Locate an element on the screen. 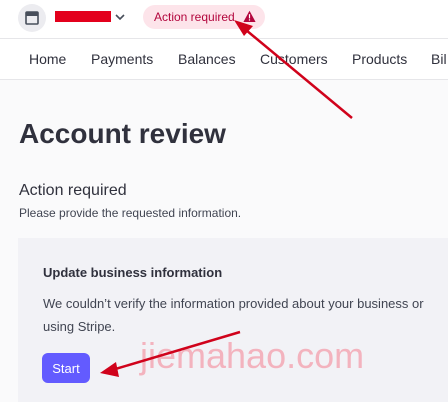 The width and height of the screenshot is (448, 402). nav-item-home: Home is located at coordinates (47, 59).